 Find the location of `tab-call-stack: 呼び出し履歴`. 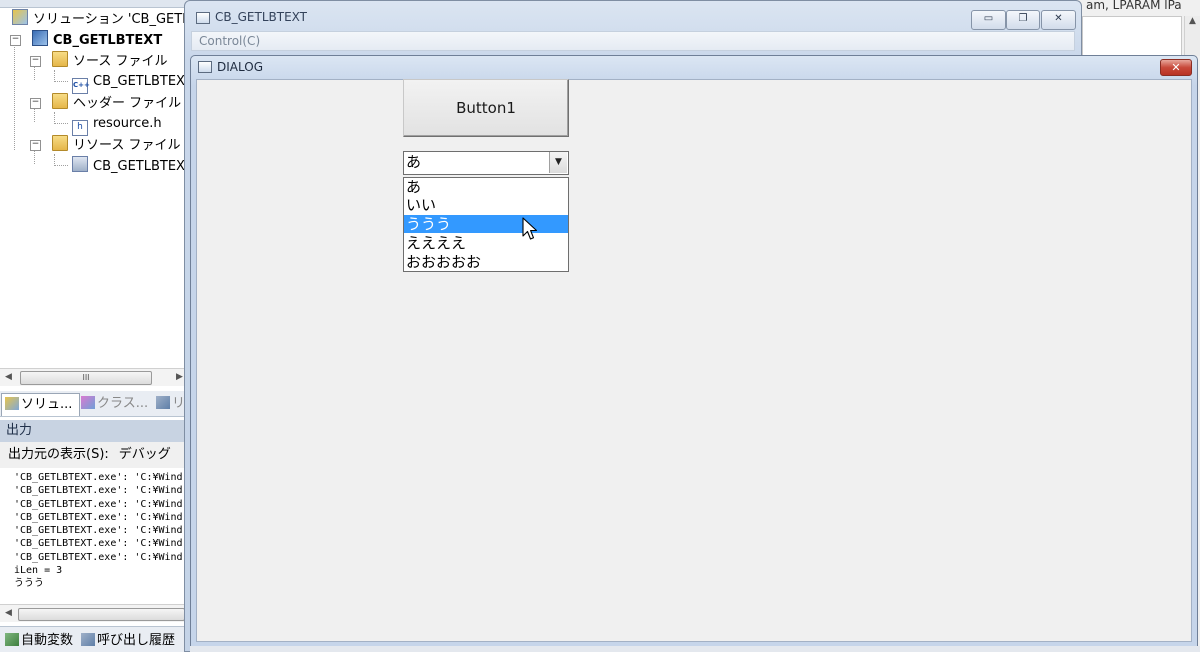

tab-call-stack: 呼び出し履歴 is located at coordinates (129, 641).